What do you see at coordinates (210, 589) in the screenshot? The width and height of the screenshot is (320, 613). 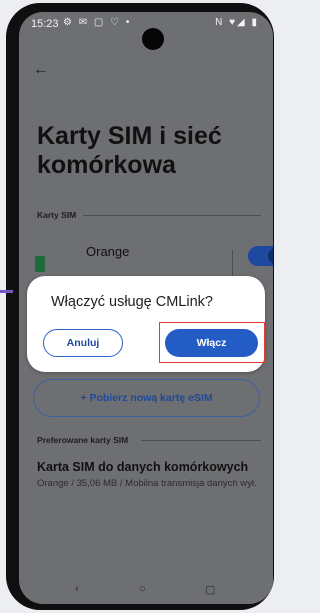 I see `recents-nav-icon: ▢` at bounding box center [210, 589].